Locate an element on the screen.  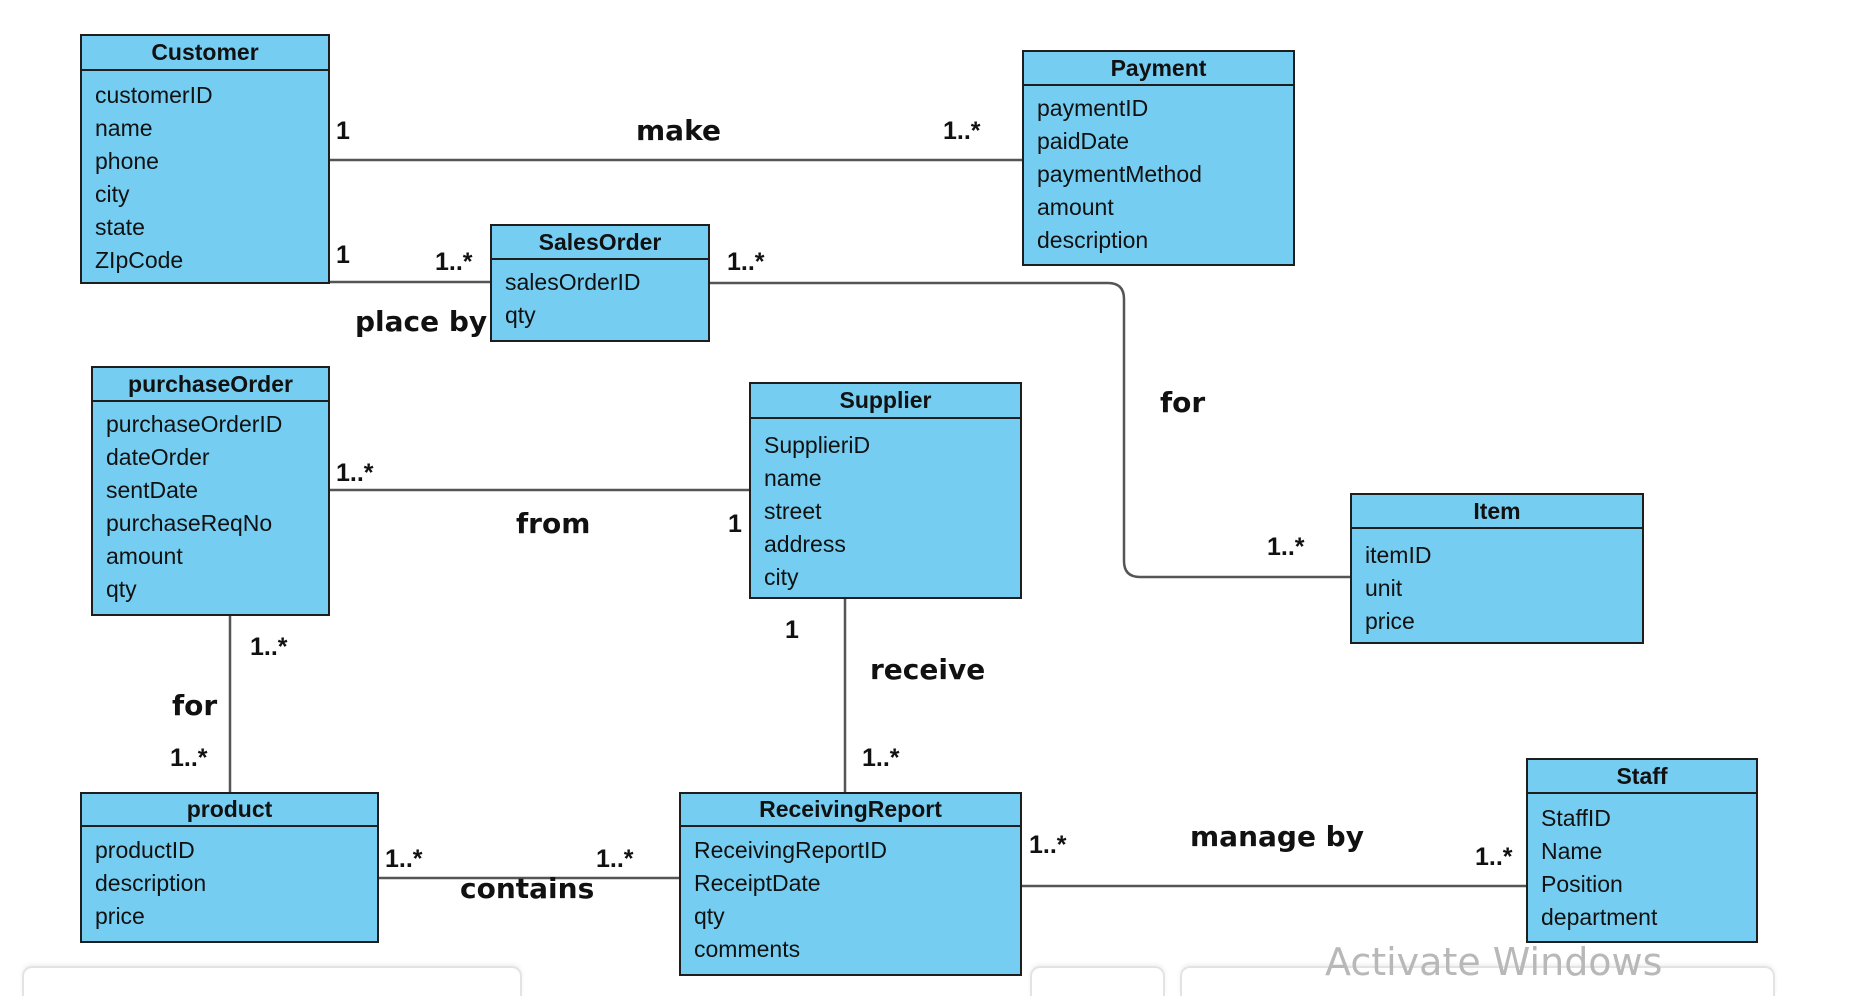
class-header: Staff is located at coordinates (1642, 777).